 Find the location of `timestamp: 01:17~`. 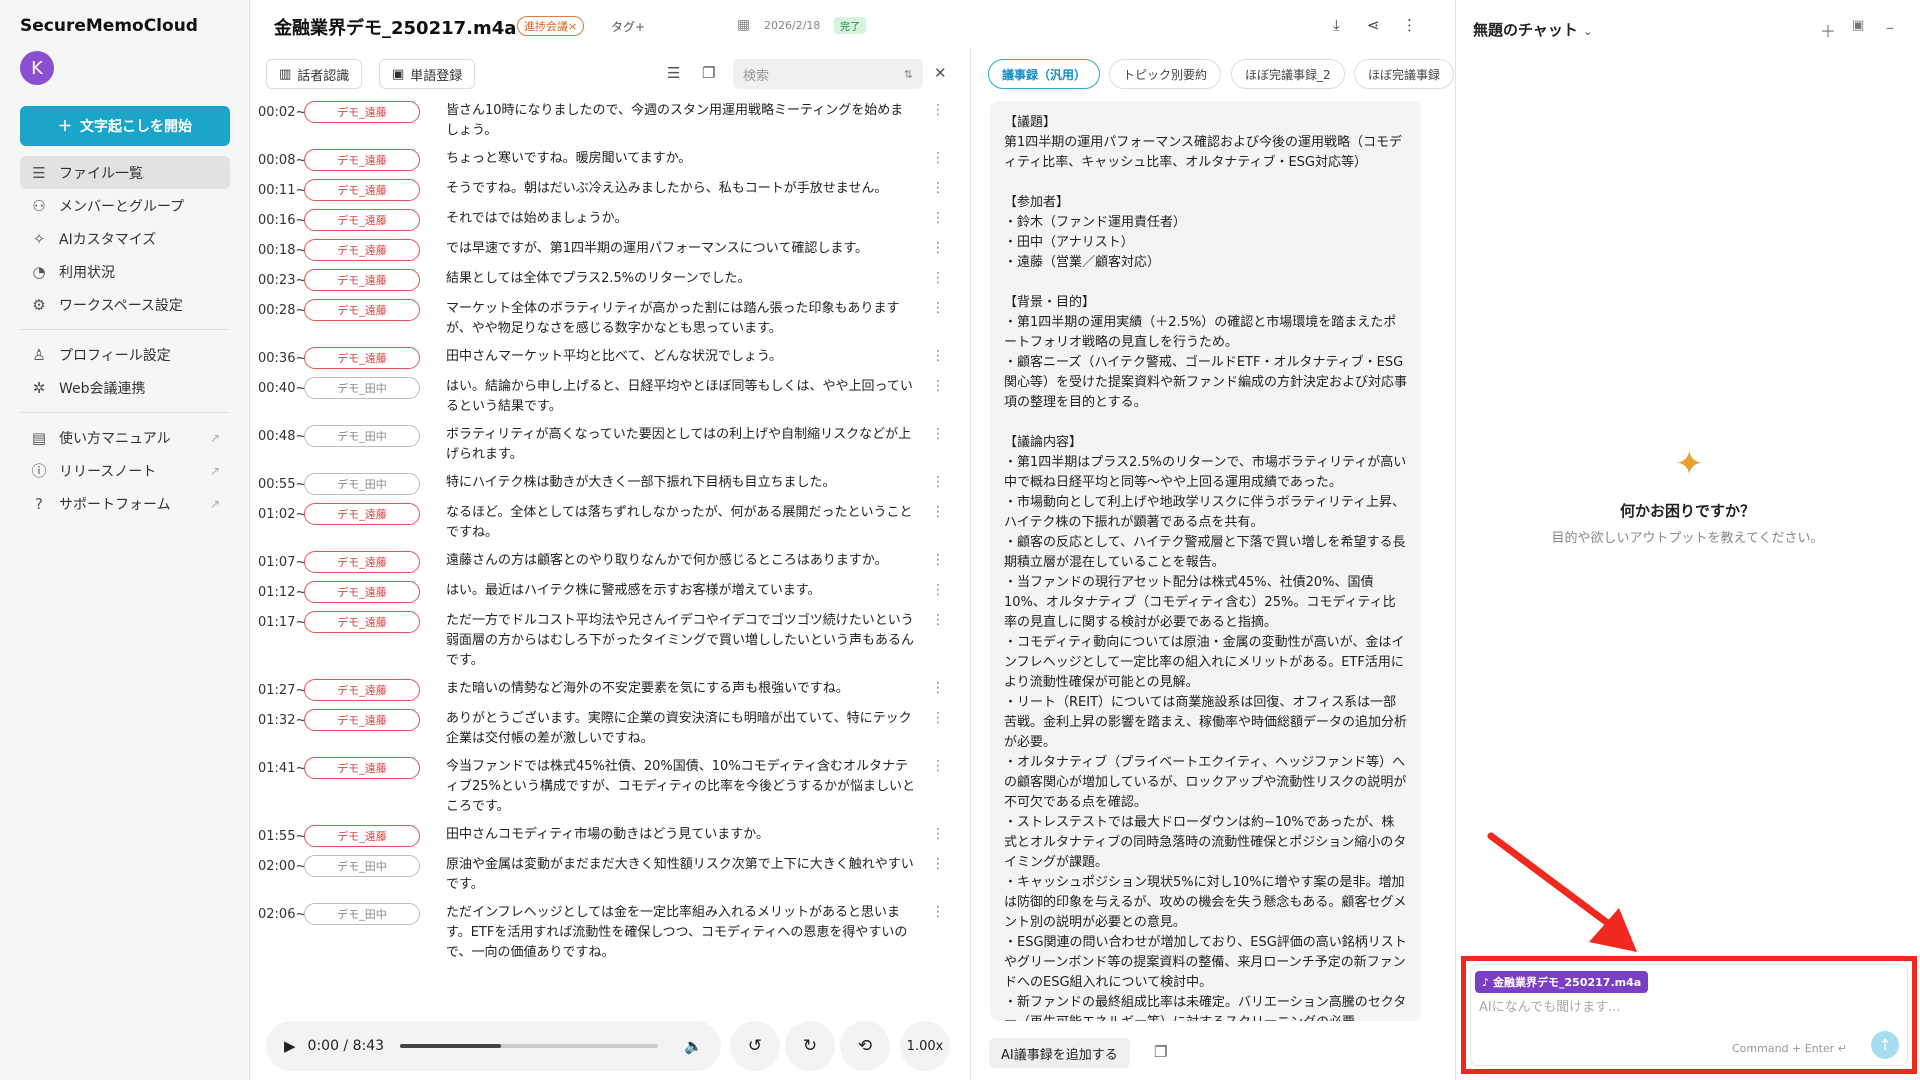

timestamp: 01:17~ is located at coordinates (282, 620).